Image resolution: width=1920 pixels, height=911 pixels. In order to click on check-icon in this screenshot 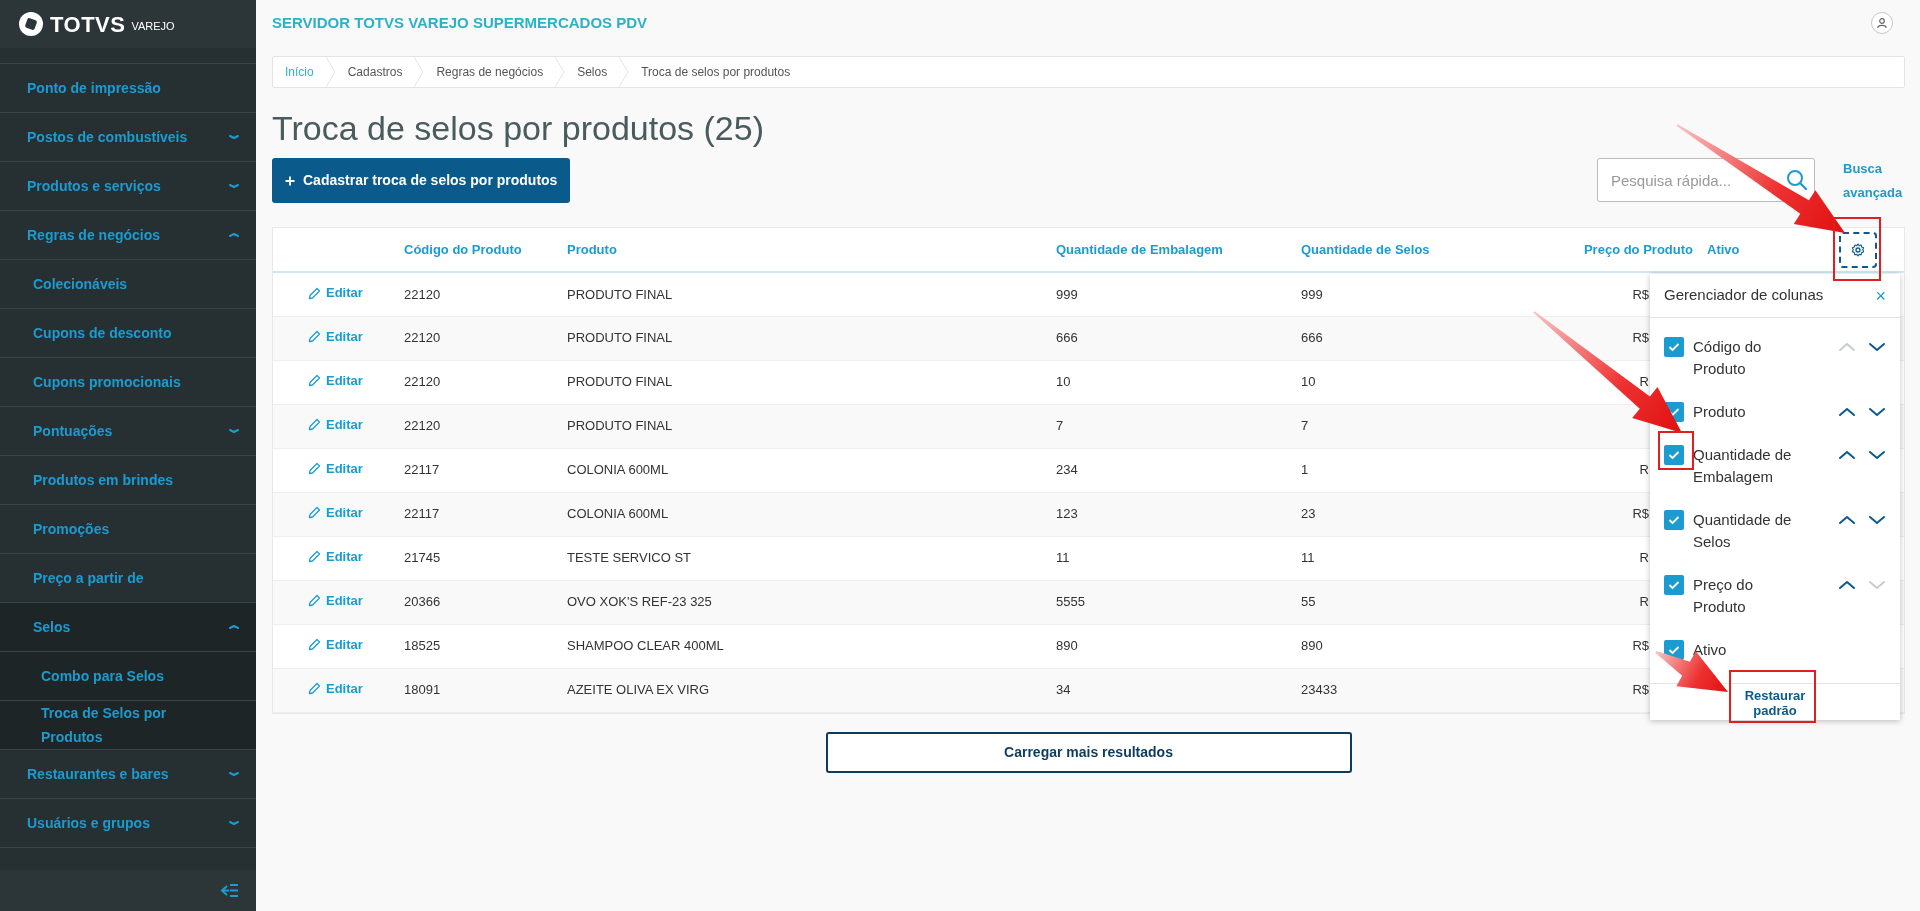, I will do `click(1674, 585)`.